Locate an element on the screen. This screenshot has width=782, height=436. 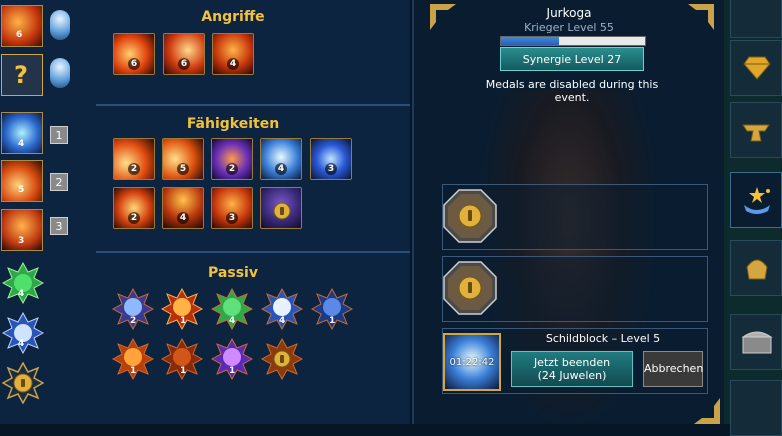
synergy-button: Synergie Level 27 is located at coordinates (572, 59).